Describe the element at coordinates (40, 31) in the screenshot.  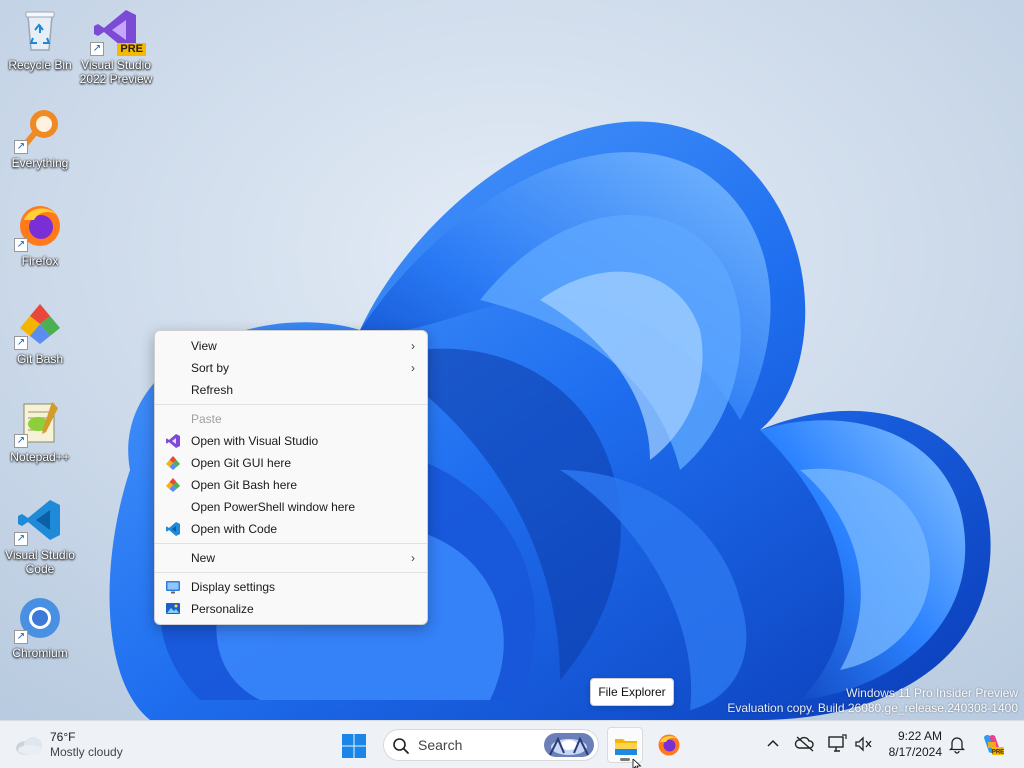
I see `recycle-bin-icon` at that location.